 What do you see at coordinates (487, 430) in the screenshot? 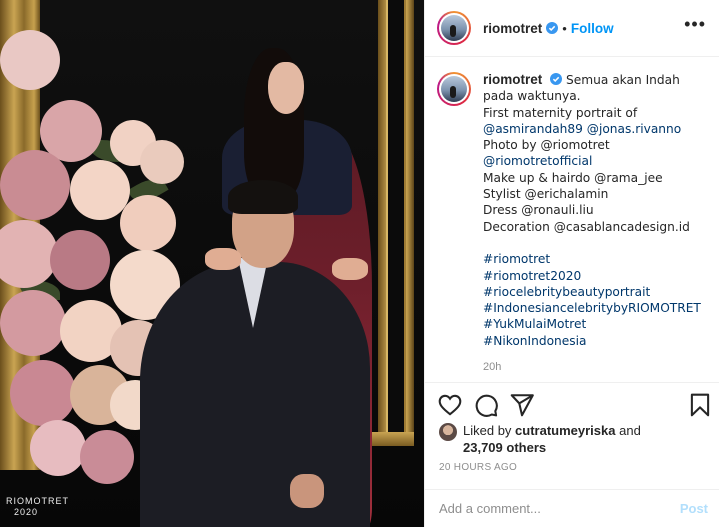
I see `likes-prefix: Liked by` at bounding box center [487, 430].